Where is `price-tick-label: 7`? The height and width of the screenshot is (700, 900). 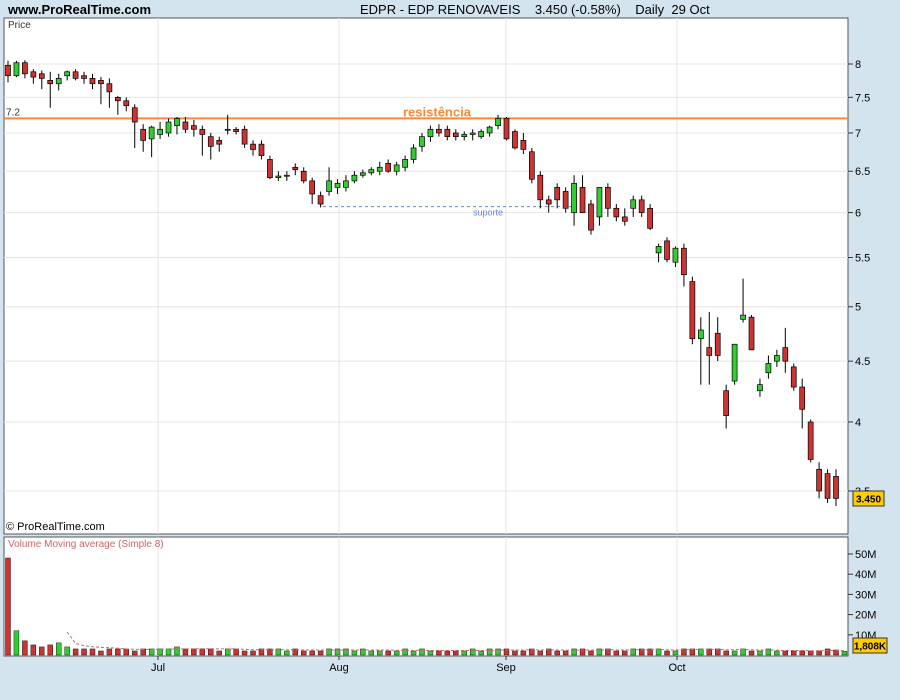
price-tick-label: 7 is located at coordinates (858, 134).